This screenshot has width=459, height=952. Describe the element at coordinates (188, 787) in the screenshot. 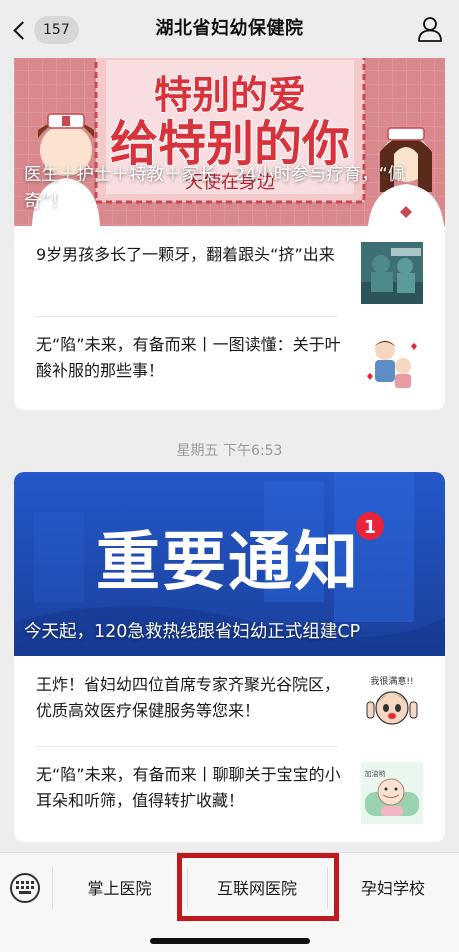

I see `article-title: 无“陷”未来，有备而来丨聊聊关于宝宝的小耳朵和听筛，值得转扩收藏！` at that location.